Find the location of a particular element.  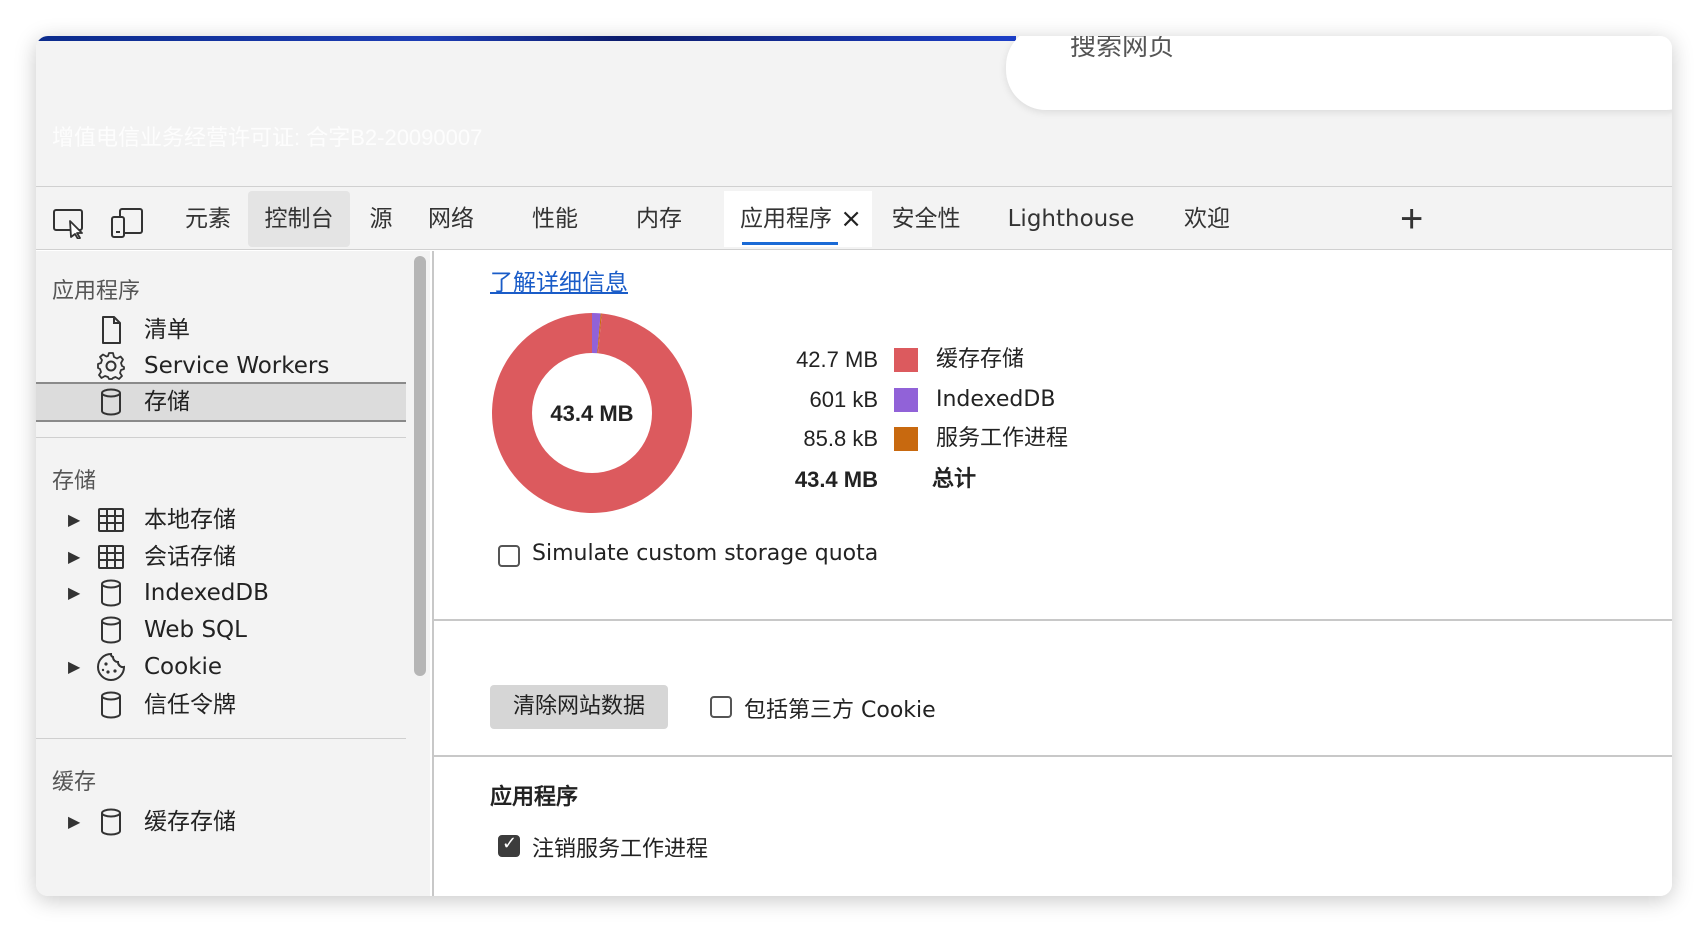

sidebar-item-label: 缓存存储 is located at coordinates (190, 822).